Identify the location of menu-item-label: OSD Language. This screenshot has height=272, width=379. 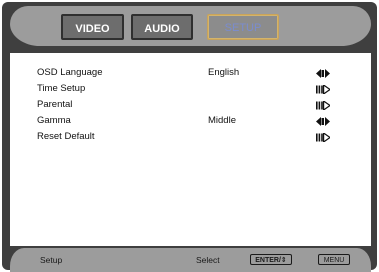
(70, 72).